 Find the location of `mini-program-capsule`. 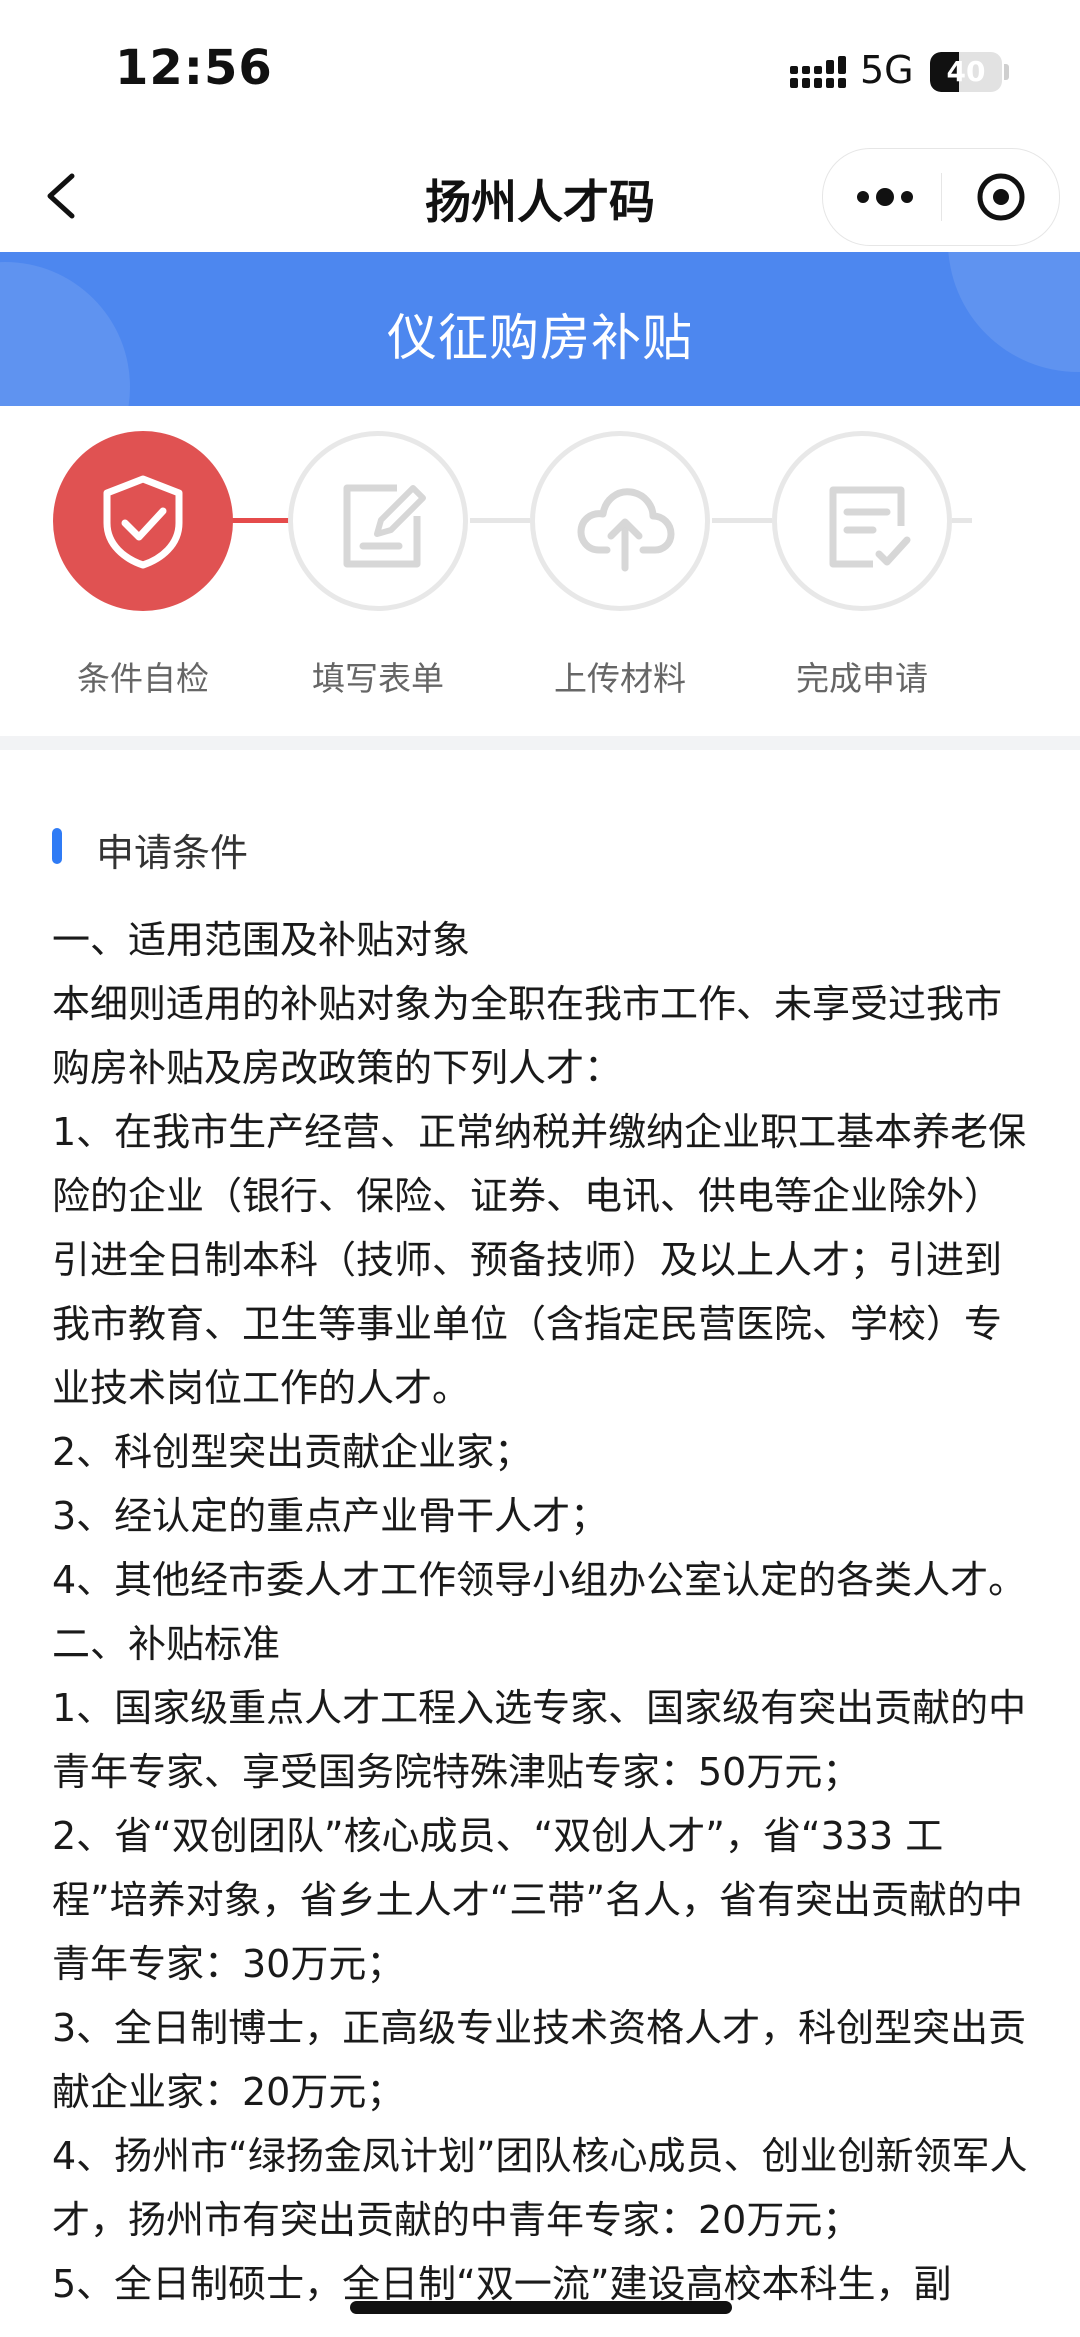

mini-program-capsule is located at coordinates (941, 197).